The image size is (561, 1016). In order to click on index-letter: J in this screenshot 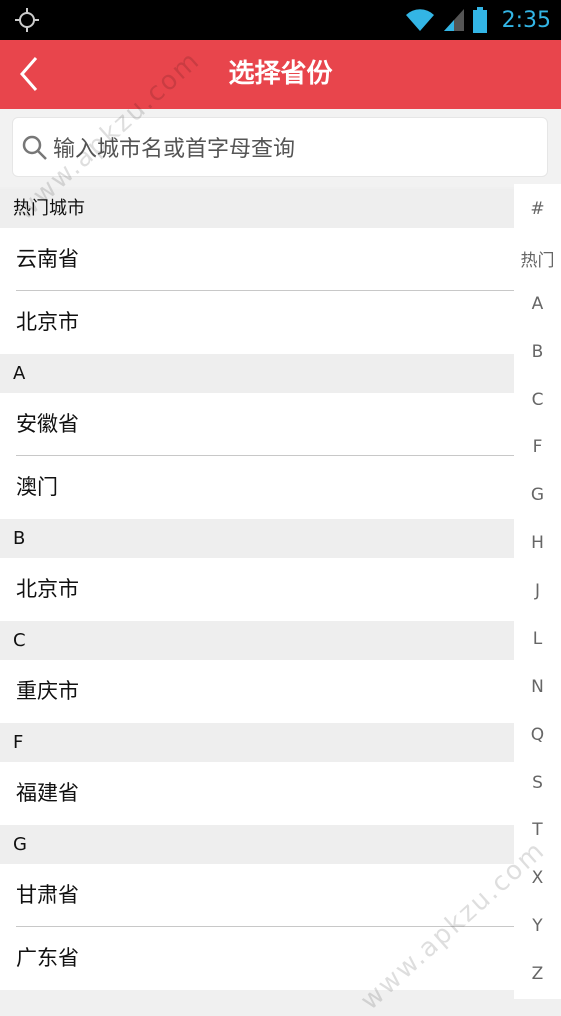, I will do `click(537, 591)`.